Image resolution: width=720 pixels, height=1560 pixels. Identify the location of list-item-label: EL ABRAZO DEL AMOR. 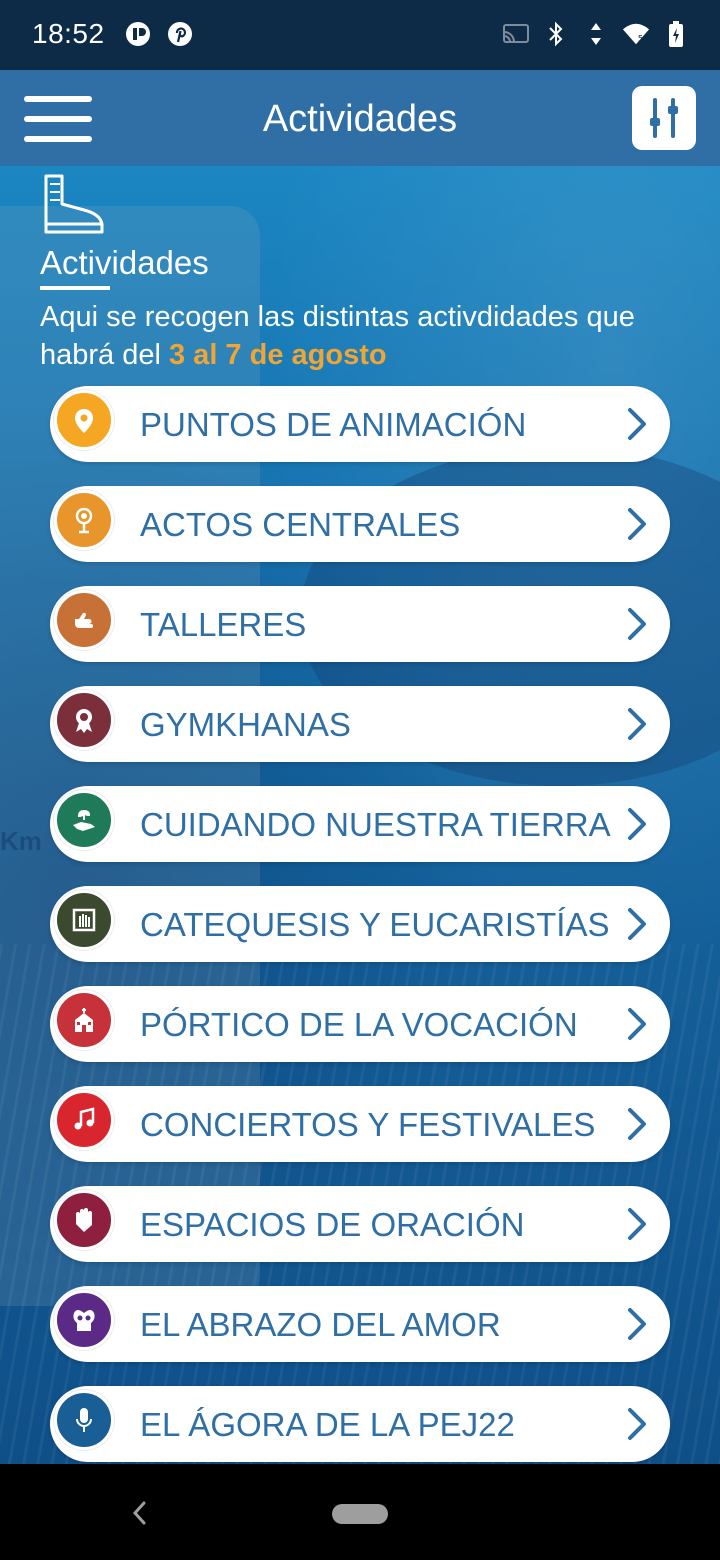
(320, 1324).